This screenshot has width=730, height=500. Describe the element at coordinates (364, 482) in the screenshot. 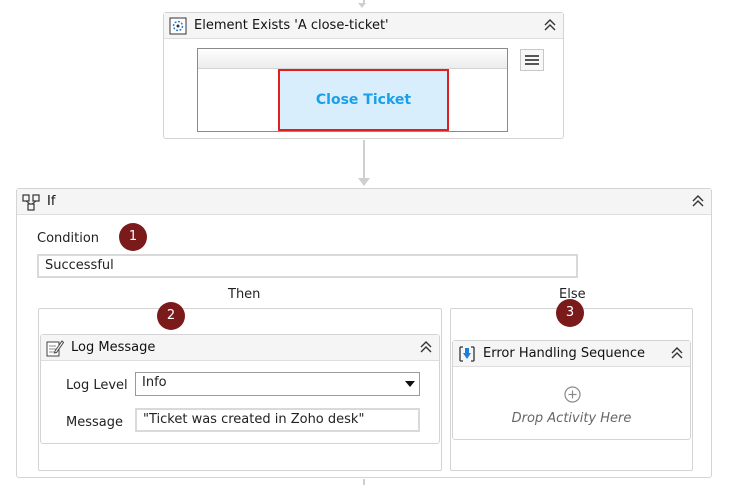

I see `bottom-connector` at that location.